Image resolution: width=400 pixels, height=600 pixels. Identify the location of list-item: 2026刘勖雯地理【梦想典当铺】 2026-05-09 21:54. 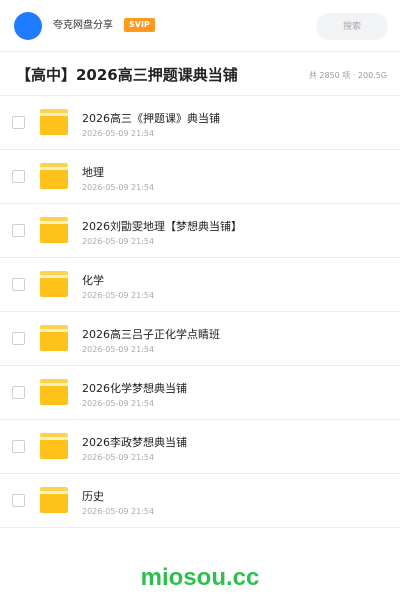
(200, 231).